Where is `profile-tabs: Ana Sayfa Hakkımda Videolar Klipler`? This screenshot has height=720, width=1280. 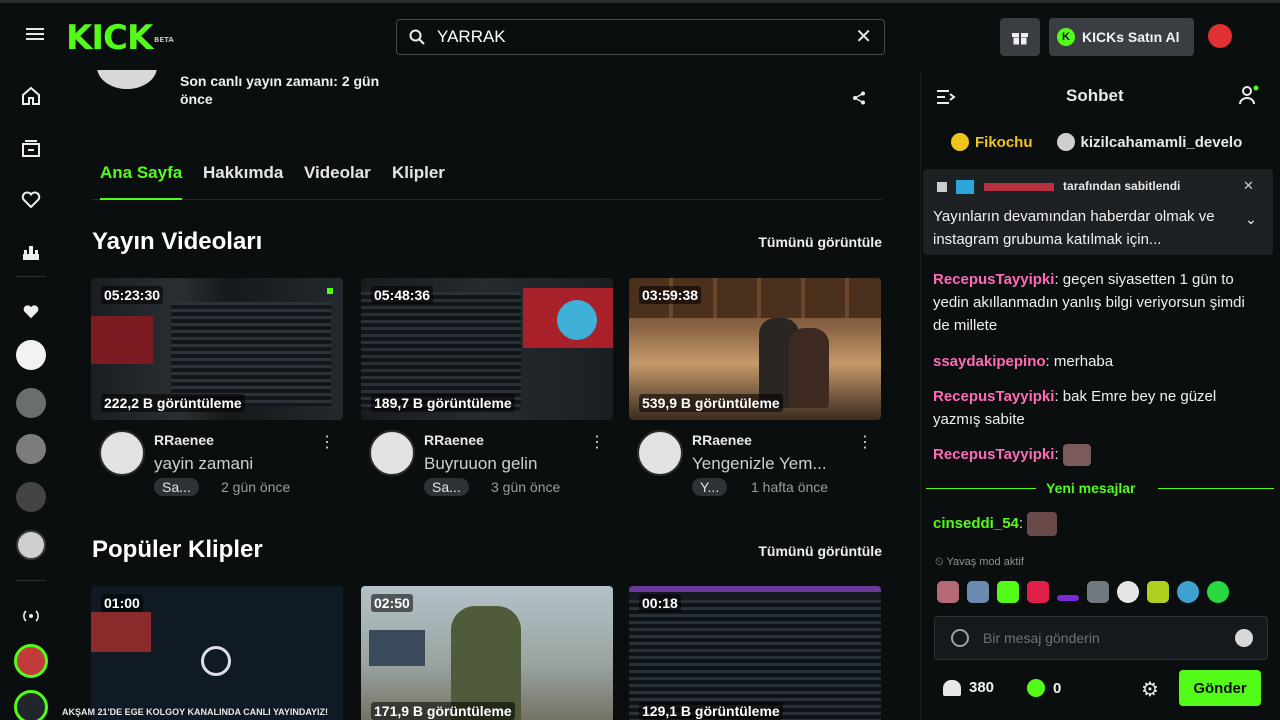
profile-tabs: Ana Sayfa Hakkımda Videolar Klipler is located at coordinates (487, 181).